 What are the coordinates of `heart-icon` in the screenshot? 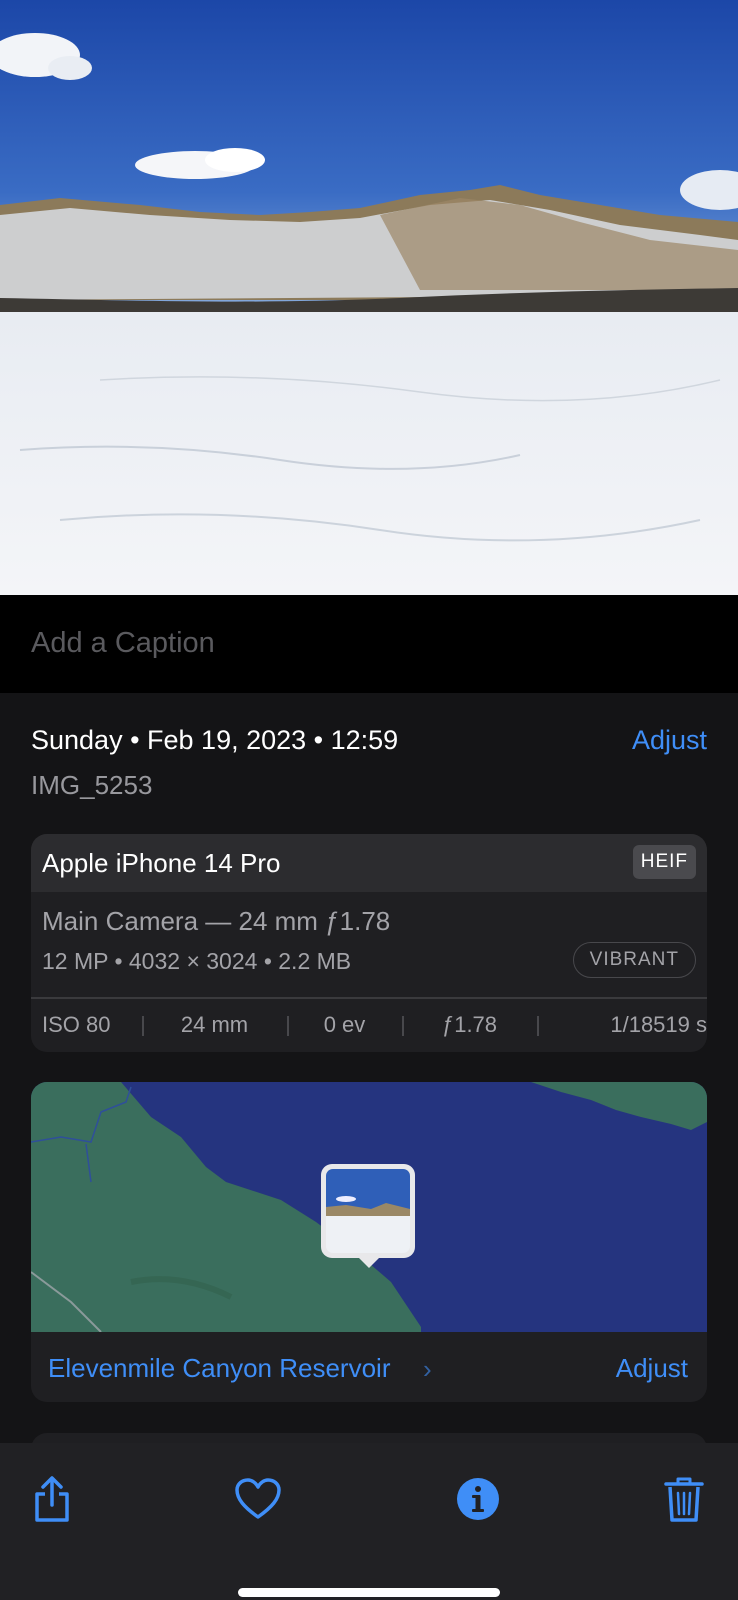 It's located at (258, 1498).